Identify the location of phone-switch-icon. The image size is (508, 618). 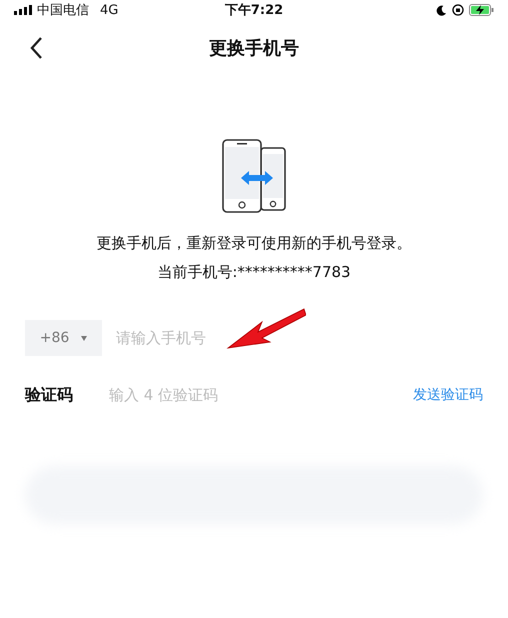
(254, 176).